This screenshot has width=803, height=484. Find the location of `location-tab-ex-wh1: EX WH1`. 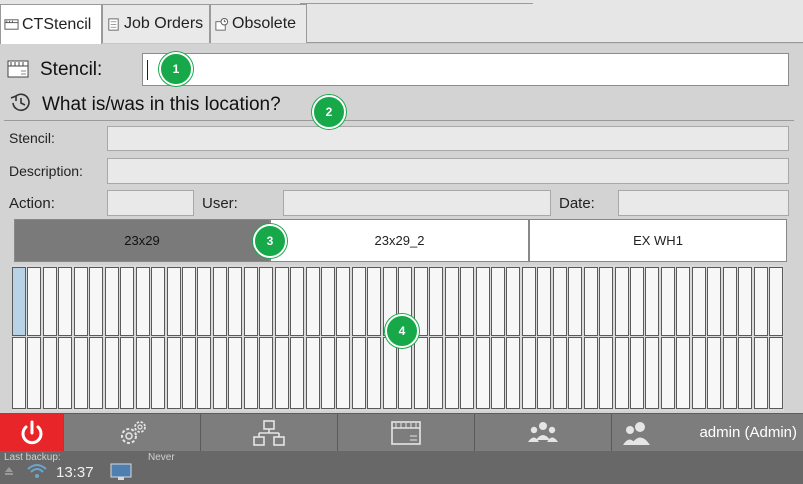

location-tab-ex-wh1: EX WH1 is located at coordinates (658, 240).